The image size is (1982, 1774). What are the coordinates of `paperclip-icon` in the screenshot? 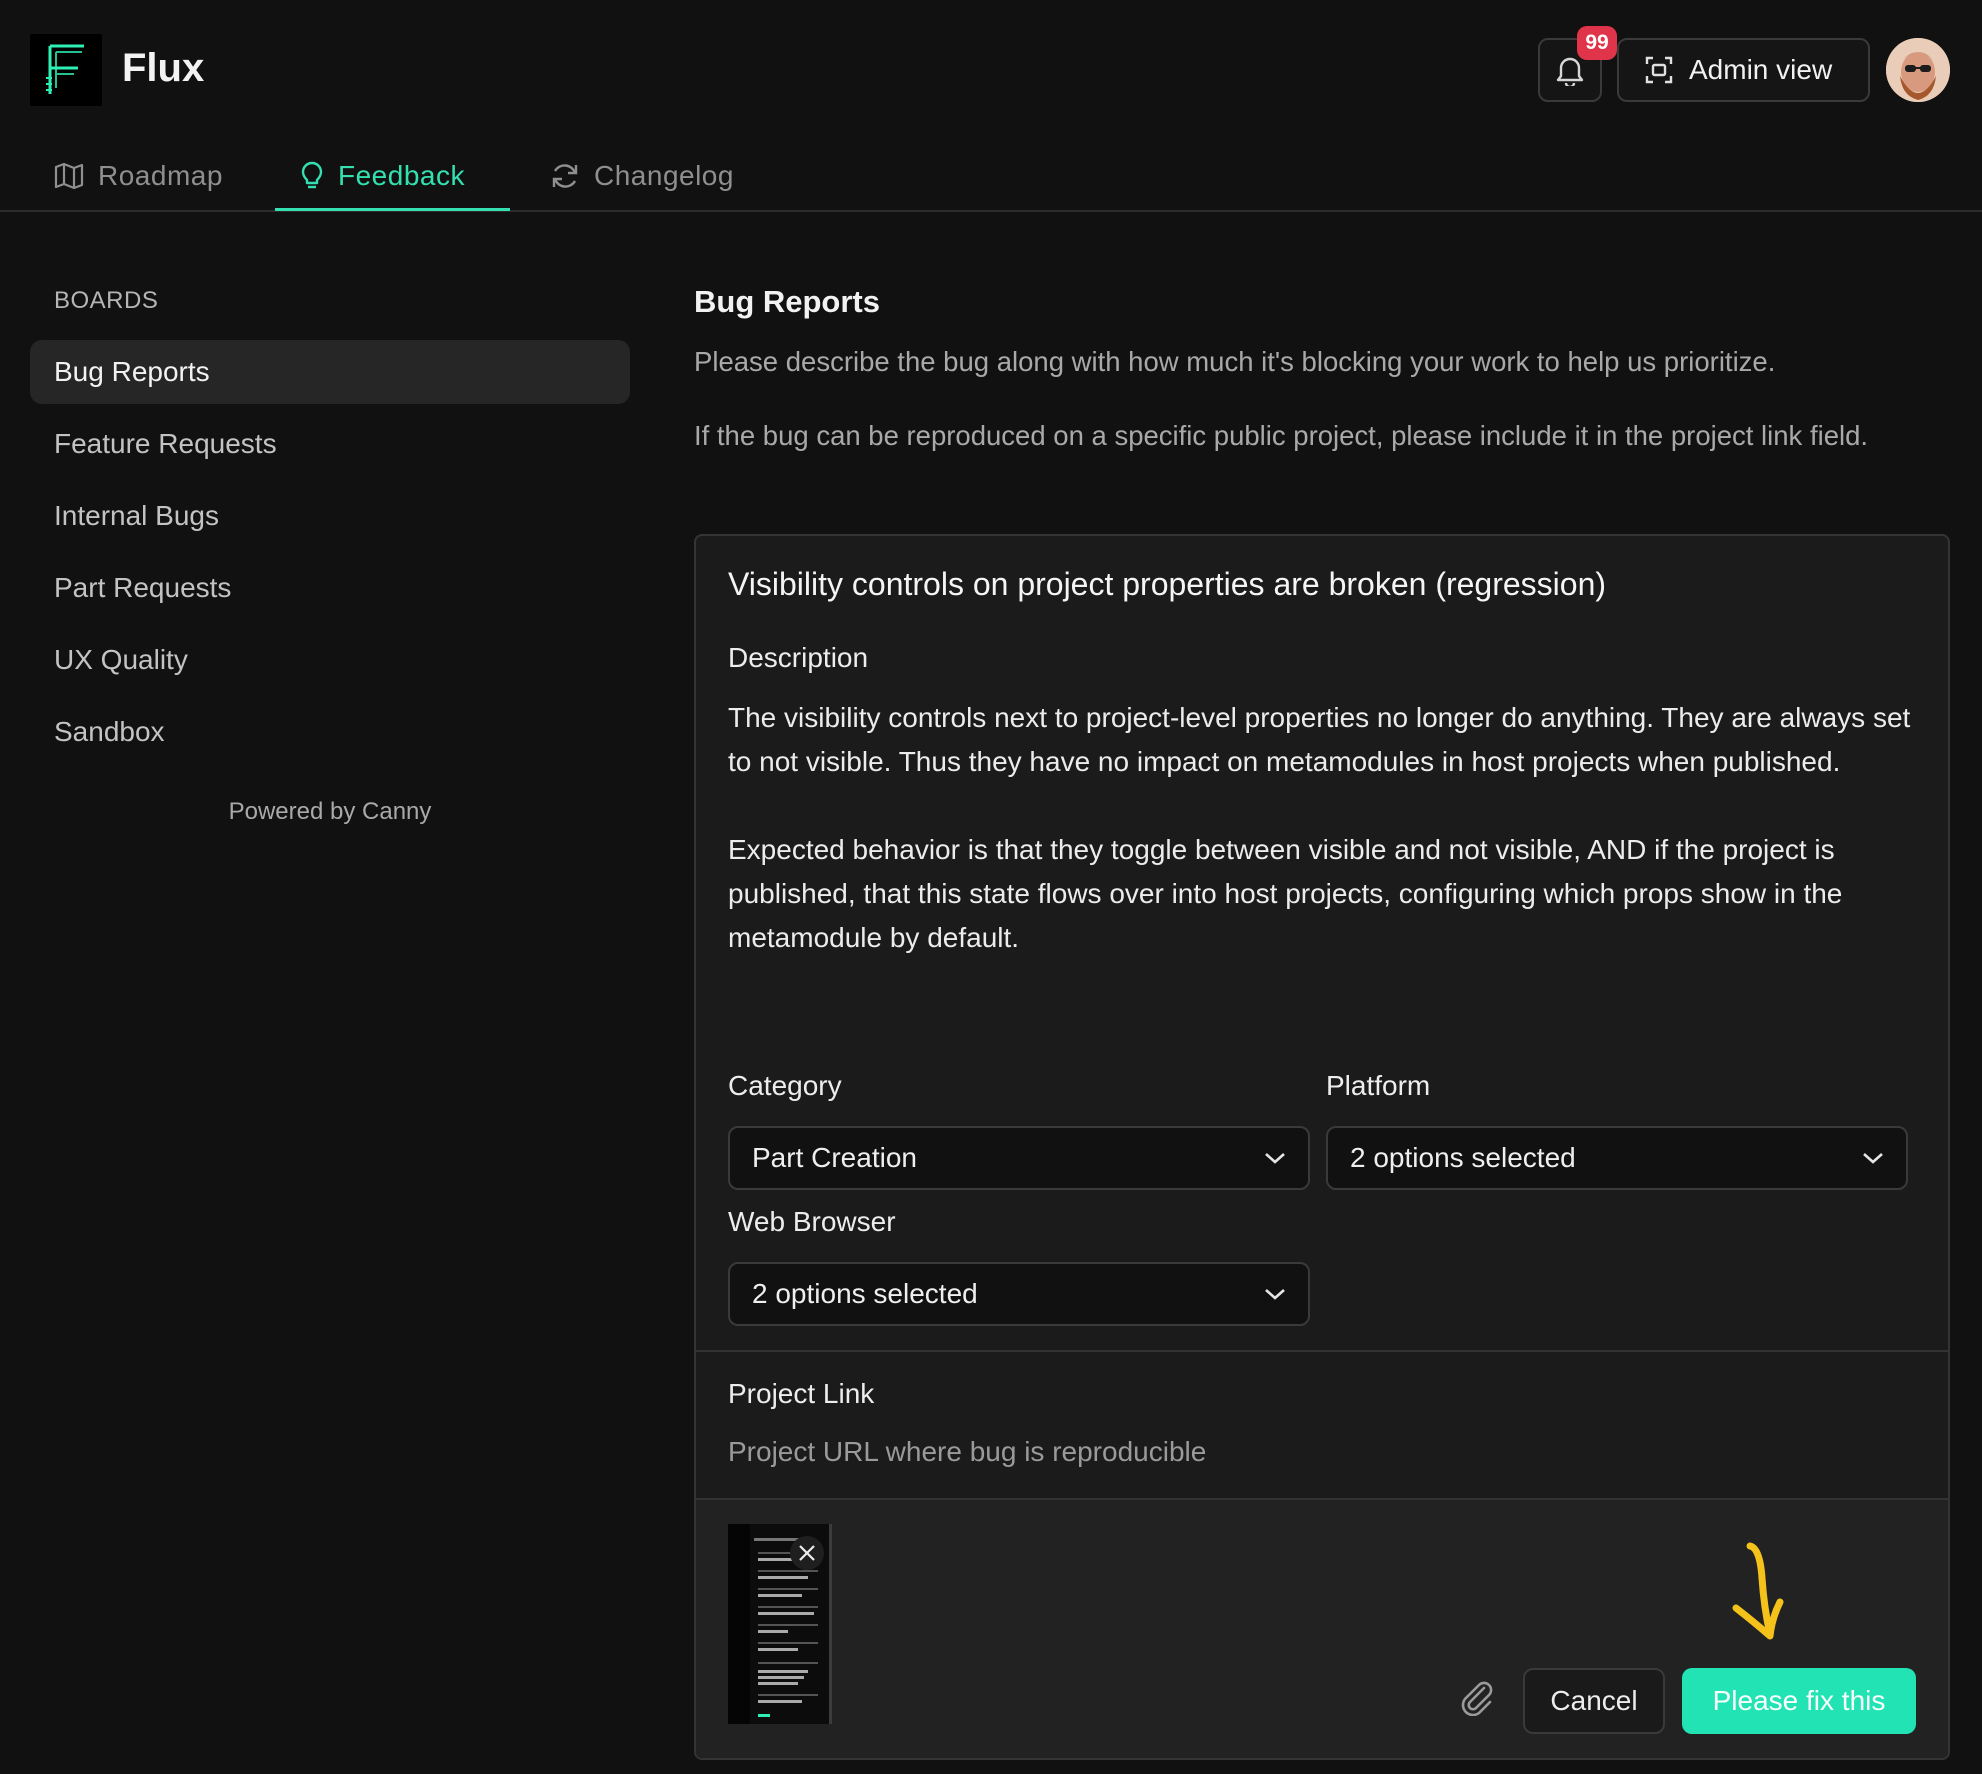 It's located at (1476, 1696).